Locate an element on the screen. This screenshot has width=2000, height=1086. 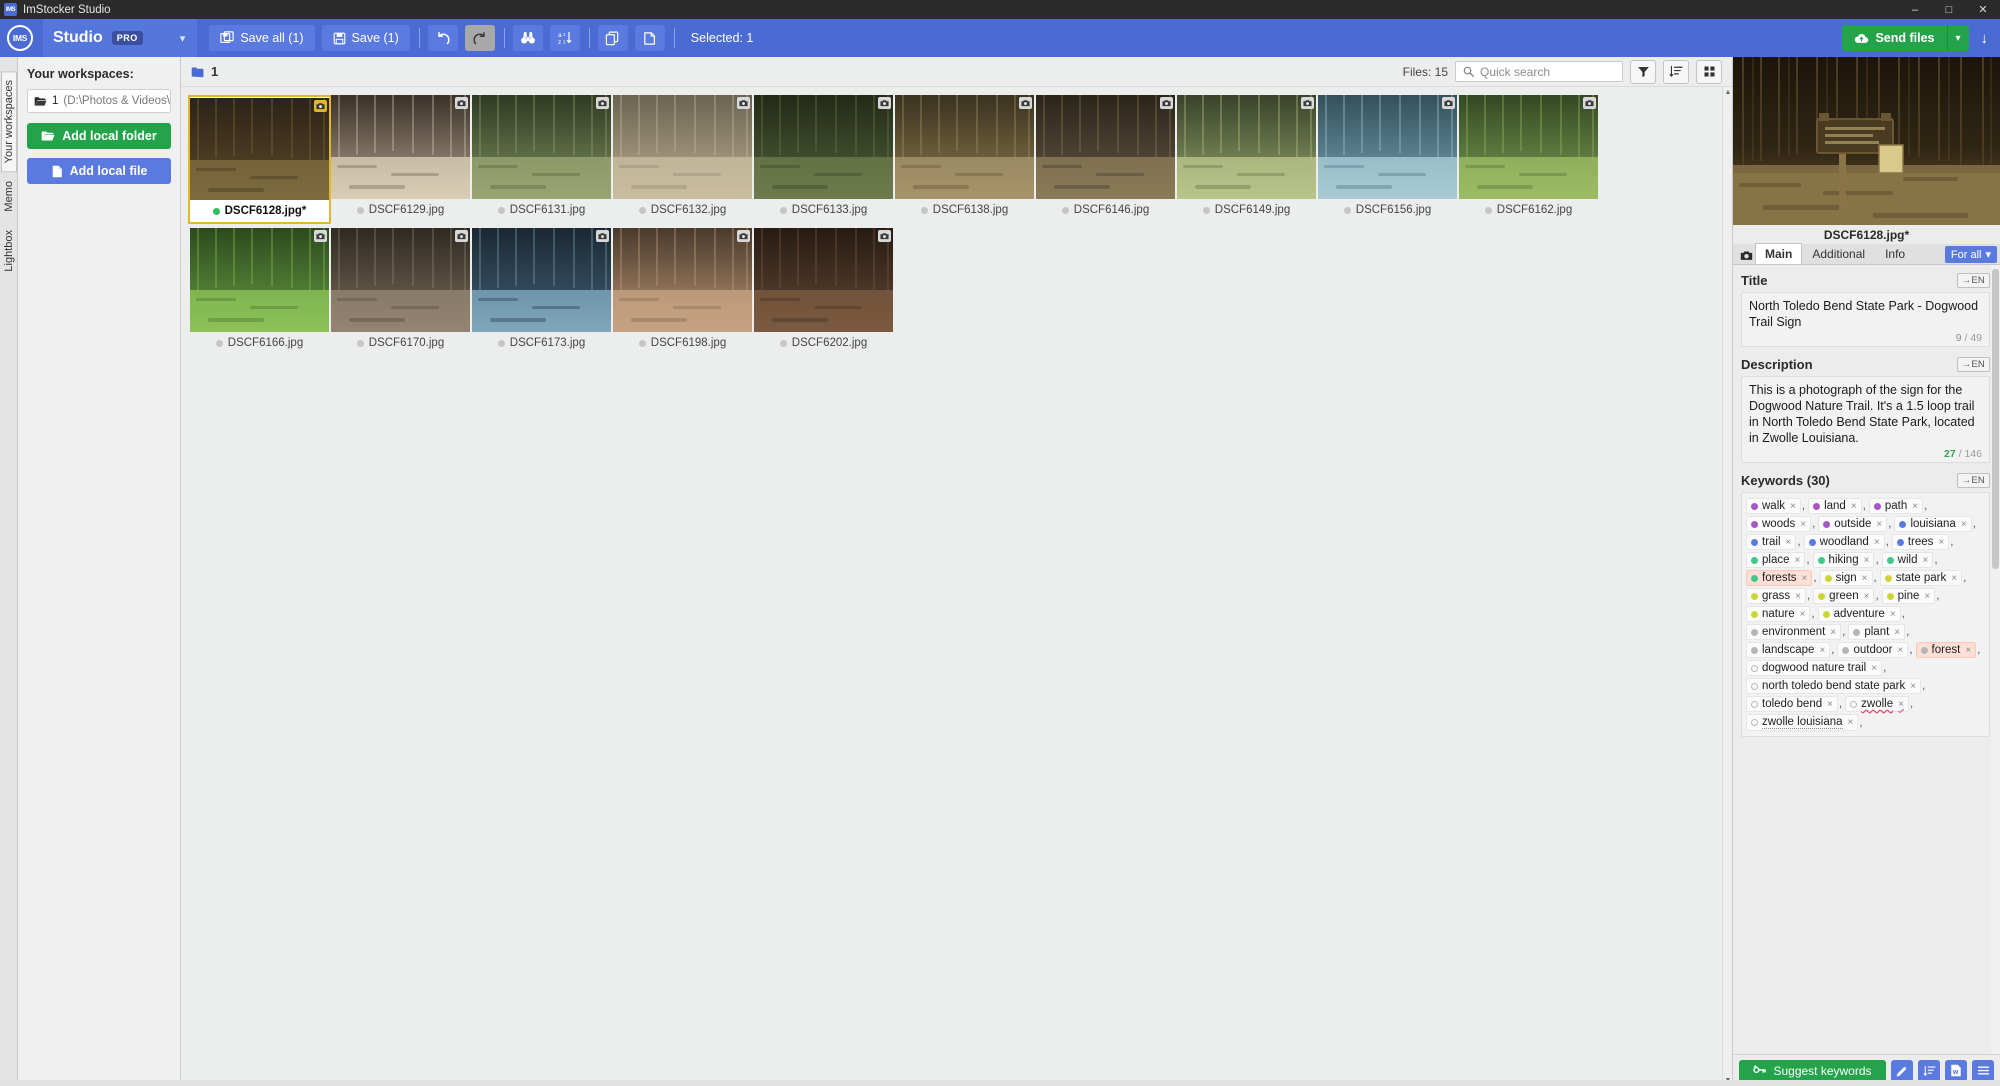
keyword-tag: green × is located at coordinates (1844, 596).